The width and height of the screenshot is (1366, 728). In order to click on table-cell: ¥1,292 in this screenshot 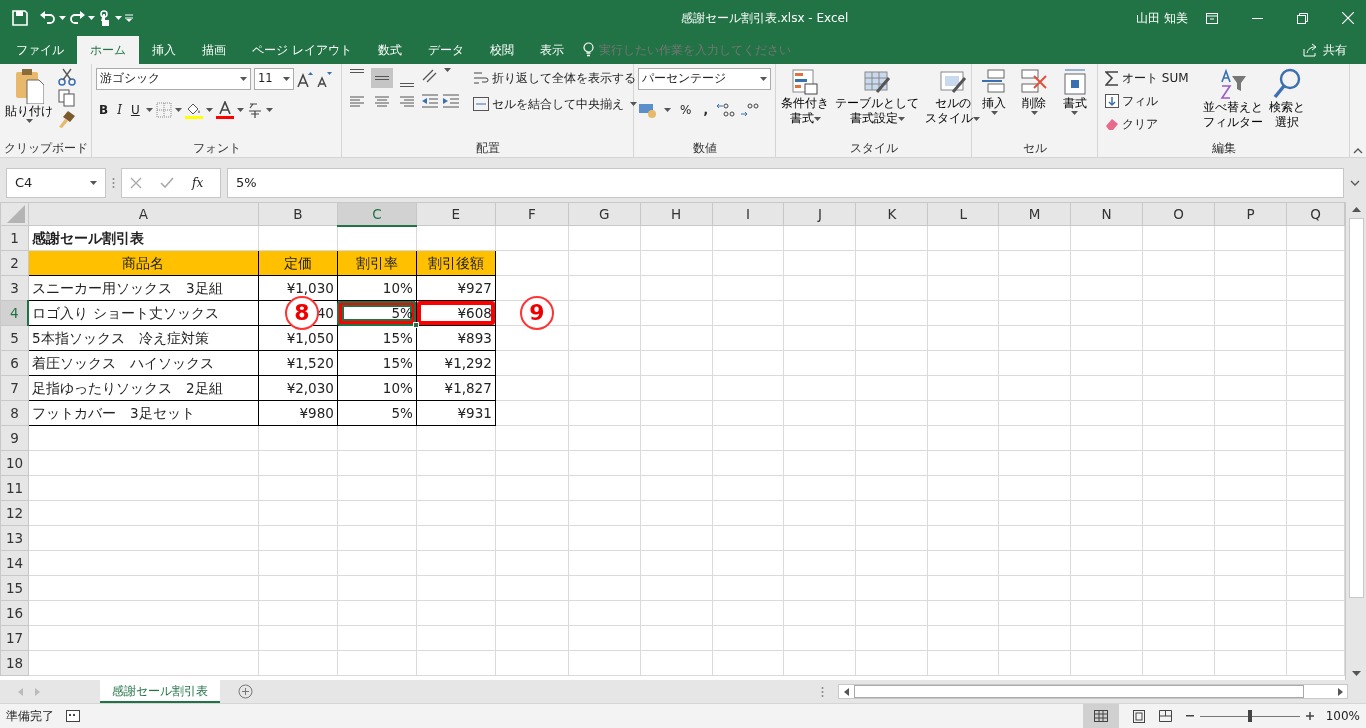, I will do `click(456, 363)`.